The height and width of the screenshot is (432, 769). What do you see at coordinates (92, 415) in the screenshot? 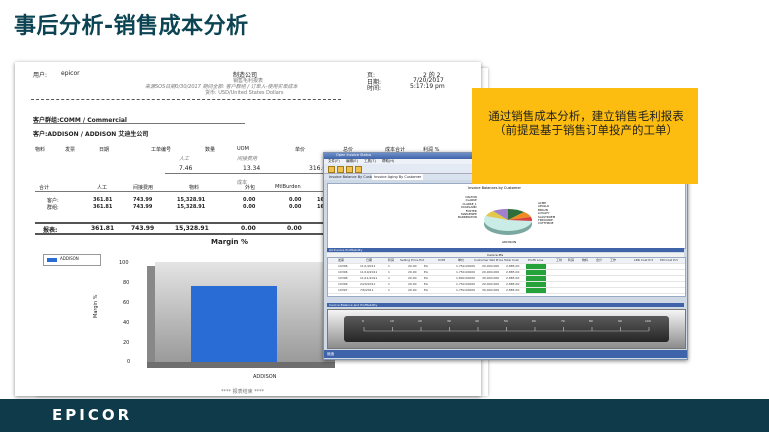
I see `epicor-logo: EPICOR` at bounding box center [92, 415].